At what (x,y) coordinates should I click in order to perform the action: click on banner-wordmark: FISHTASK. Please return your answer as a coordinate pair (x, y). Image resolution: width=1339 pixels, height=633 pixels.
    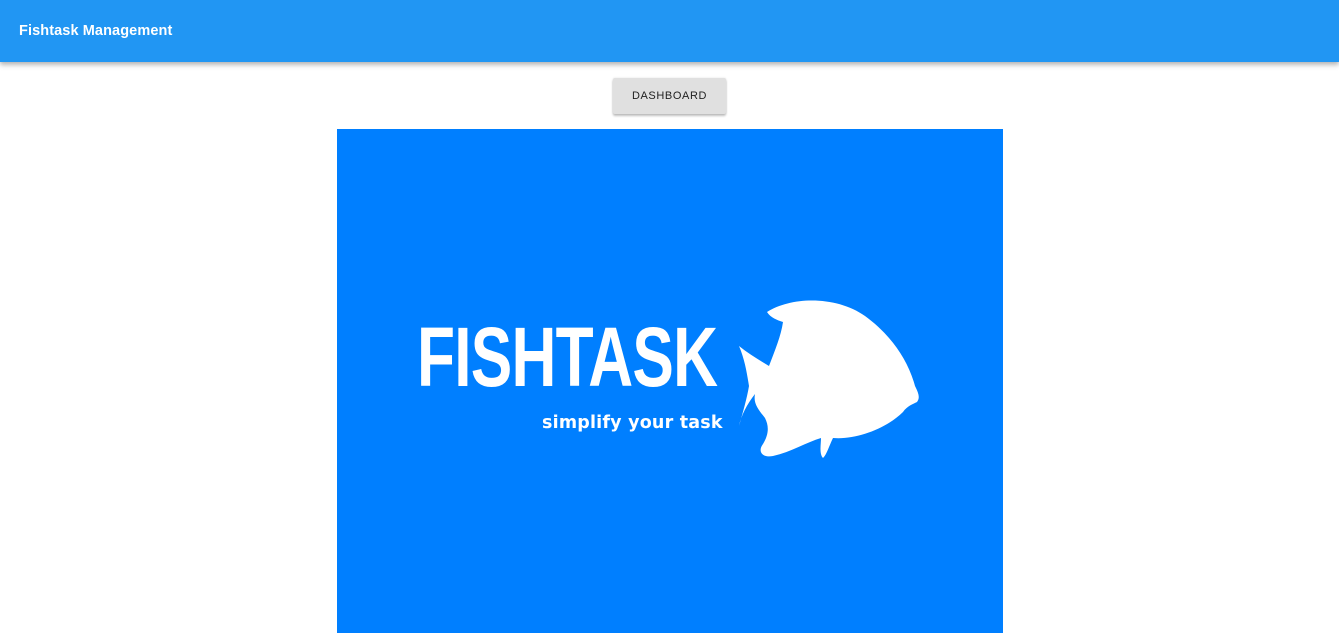
    Looking at the image, I should click on (567, 357).